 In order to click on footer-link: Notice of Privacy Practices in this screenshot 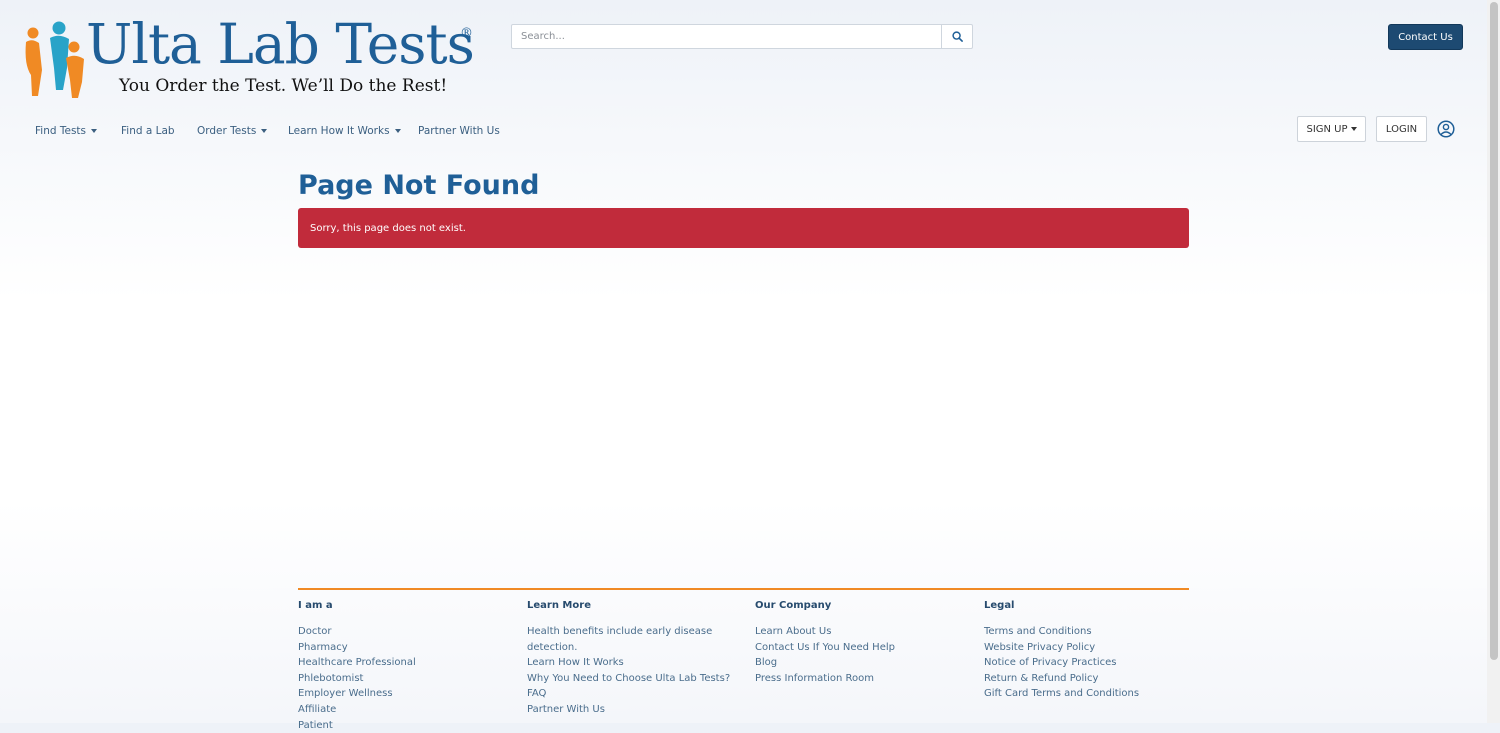, I will do `click(1096, 663)`.